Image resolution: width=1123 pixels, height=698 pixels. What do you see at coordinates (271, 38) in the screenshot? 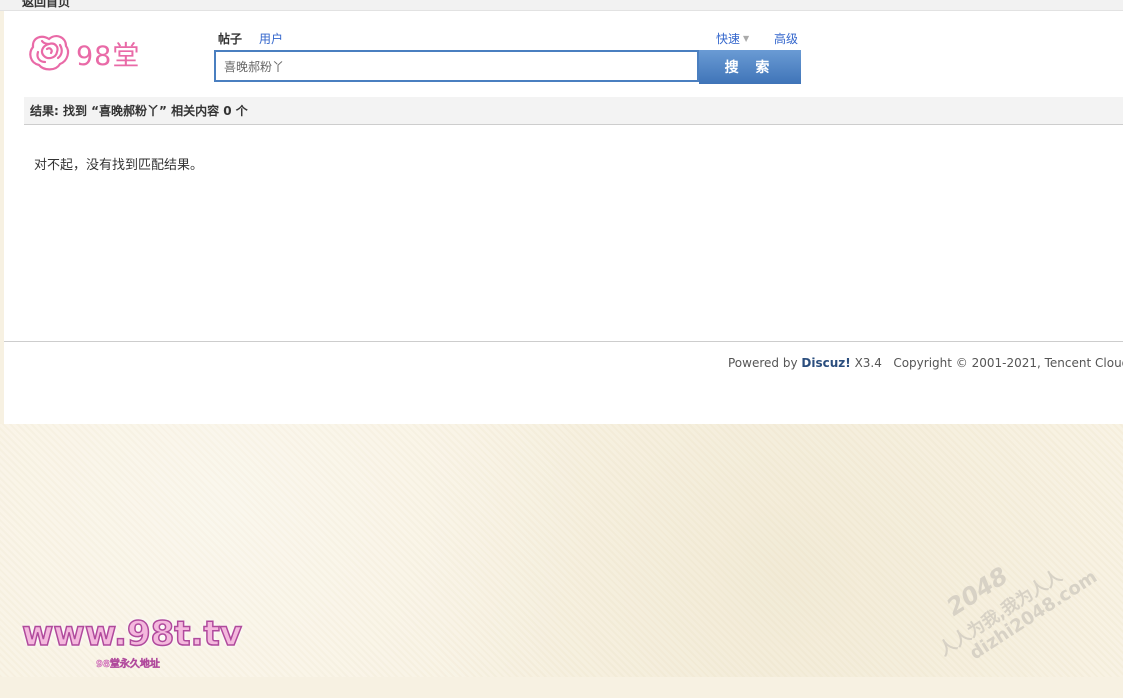
I see `tab-users: 用户` at bounding box center [271, 38].